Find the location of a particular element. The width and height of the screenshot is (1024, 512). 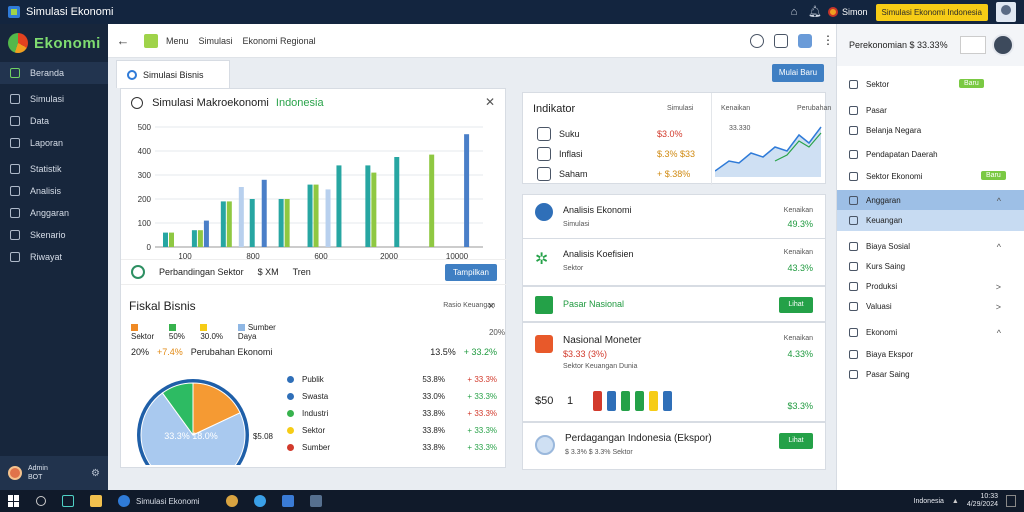

panel-item-label: Sektor Ekonomi is located at coordinates (894, 176).